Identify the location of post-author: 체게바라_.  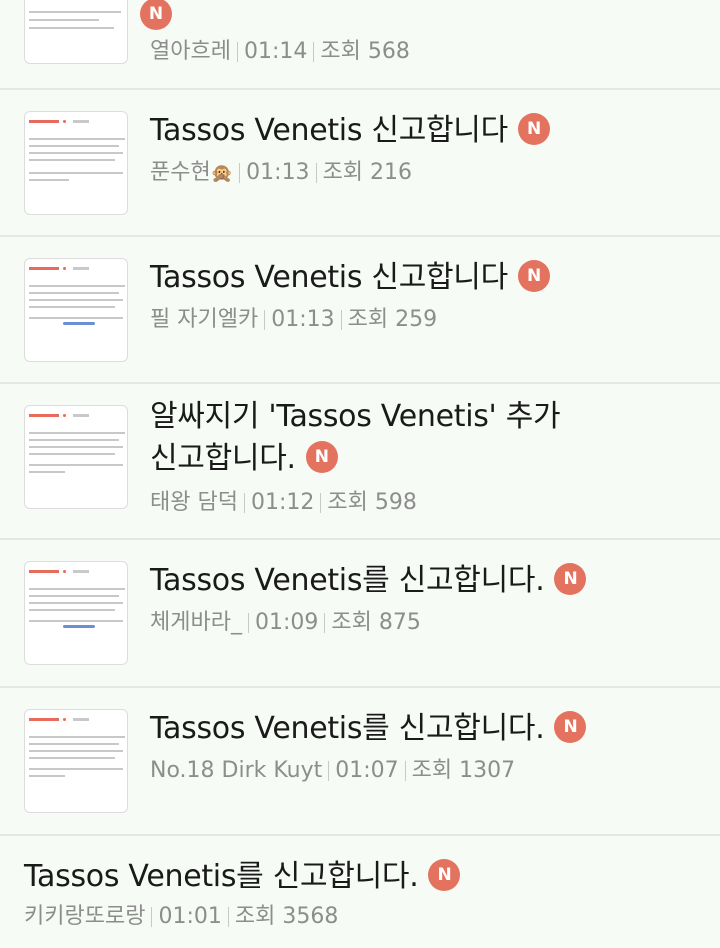
(196, 622).